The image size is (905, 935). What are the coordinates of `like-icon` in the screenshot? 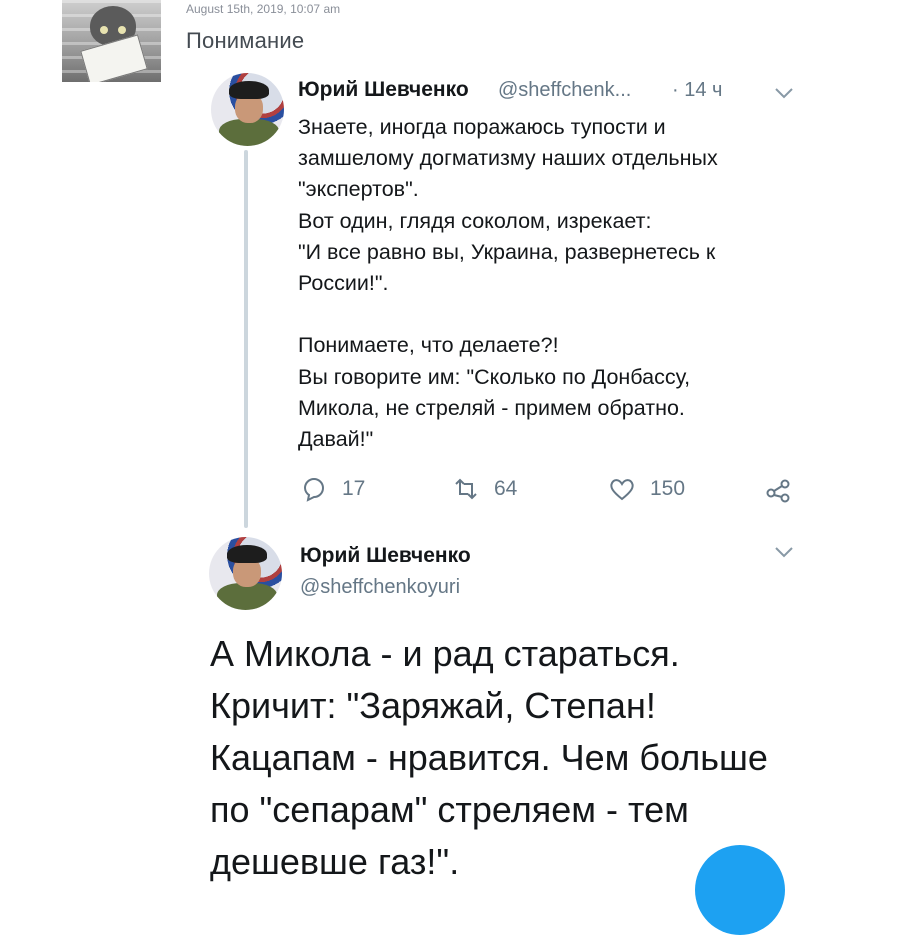 It's located at (622, 490).